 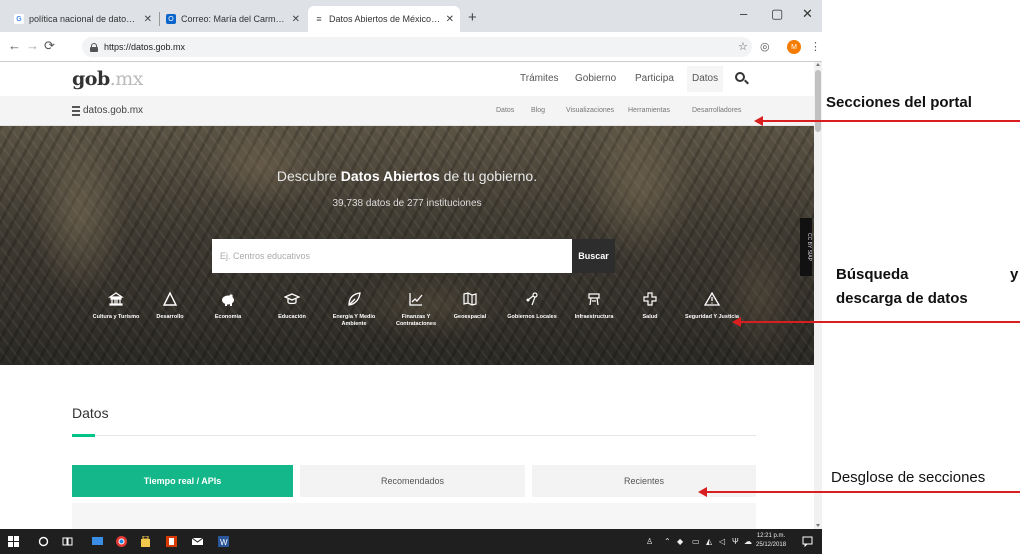 I want to click on search-icon, so click(x=740, y=77).